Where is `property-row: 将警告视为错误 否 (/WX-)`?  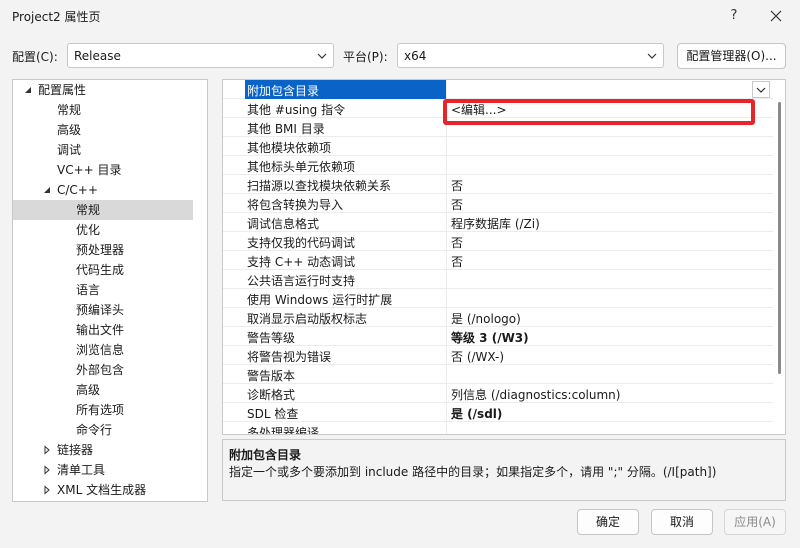
property-row: 将警告视为错误 否 (/WX-) is located at coordinates (498, 355).